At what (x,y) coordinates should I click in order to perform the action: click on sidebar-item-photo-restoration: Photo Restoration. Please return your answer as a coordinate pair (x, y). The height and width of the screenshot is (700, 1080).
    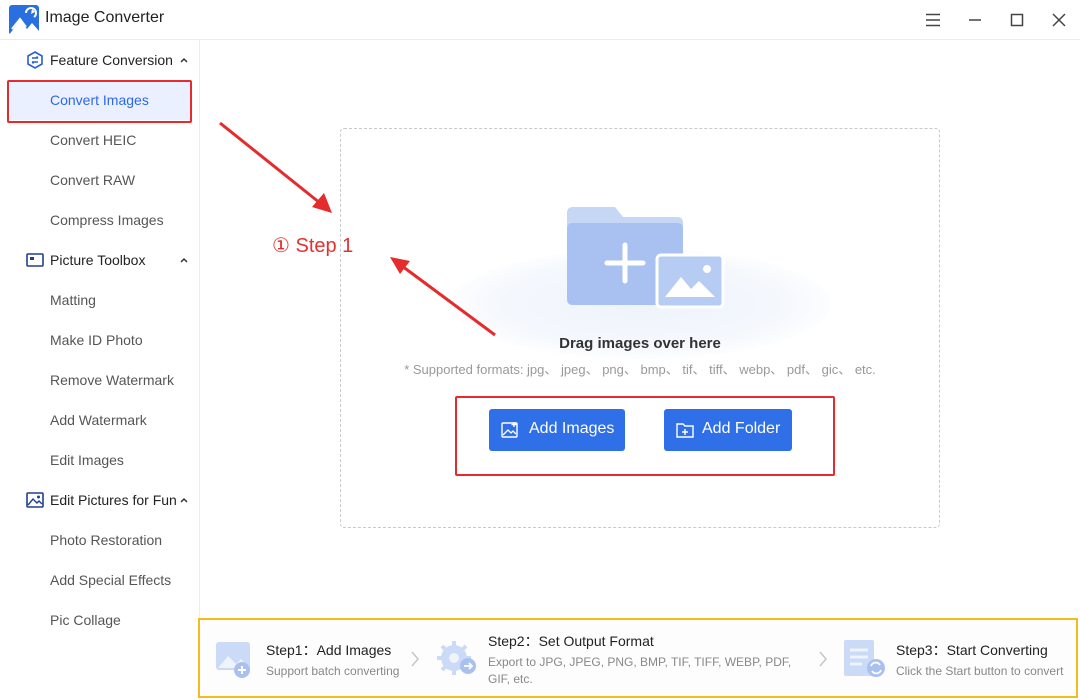
    Looking at the image, I should click on (100, 540).